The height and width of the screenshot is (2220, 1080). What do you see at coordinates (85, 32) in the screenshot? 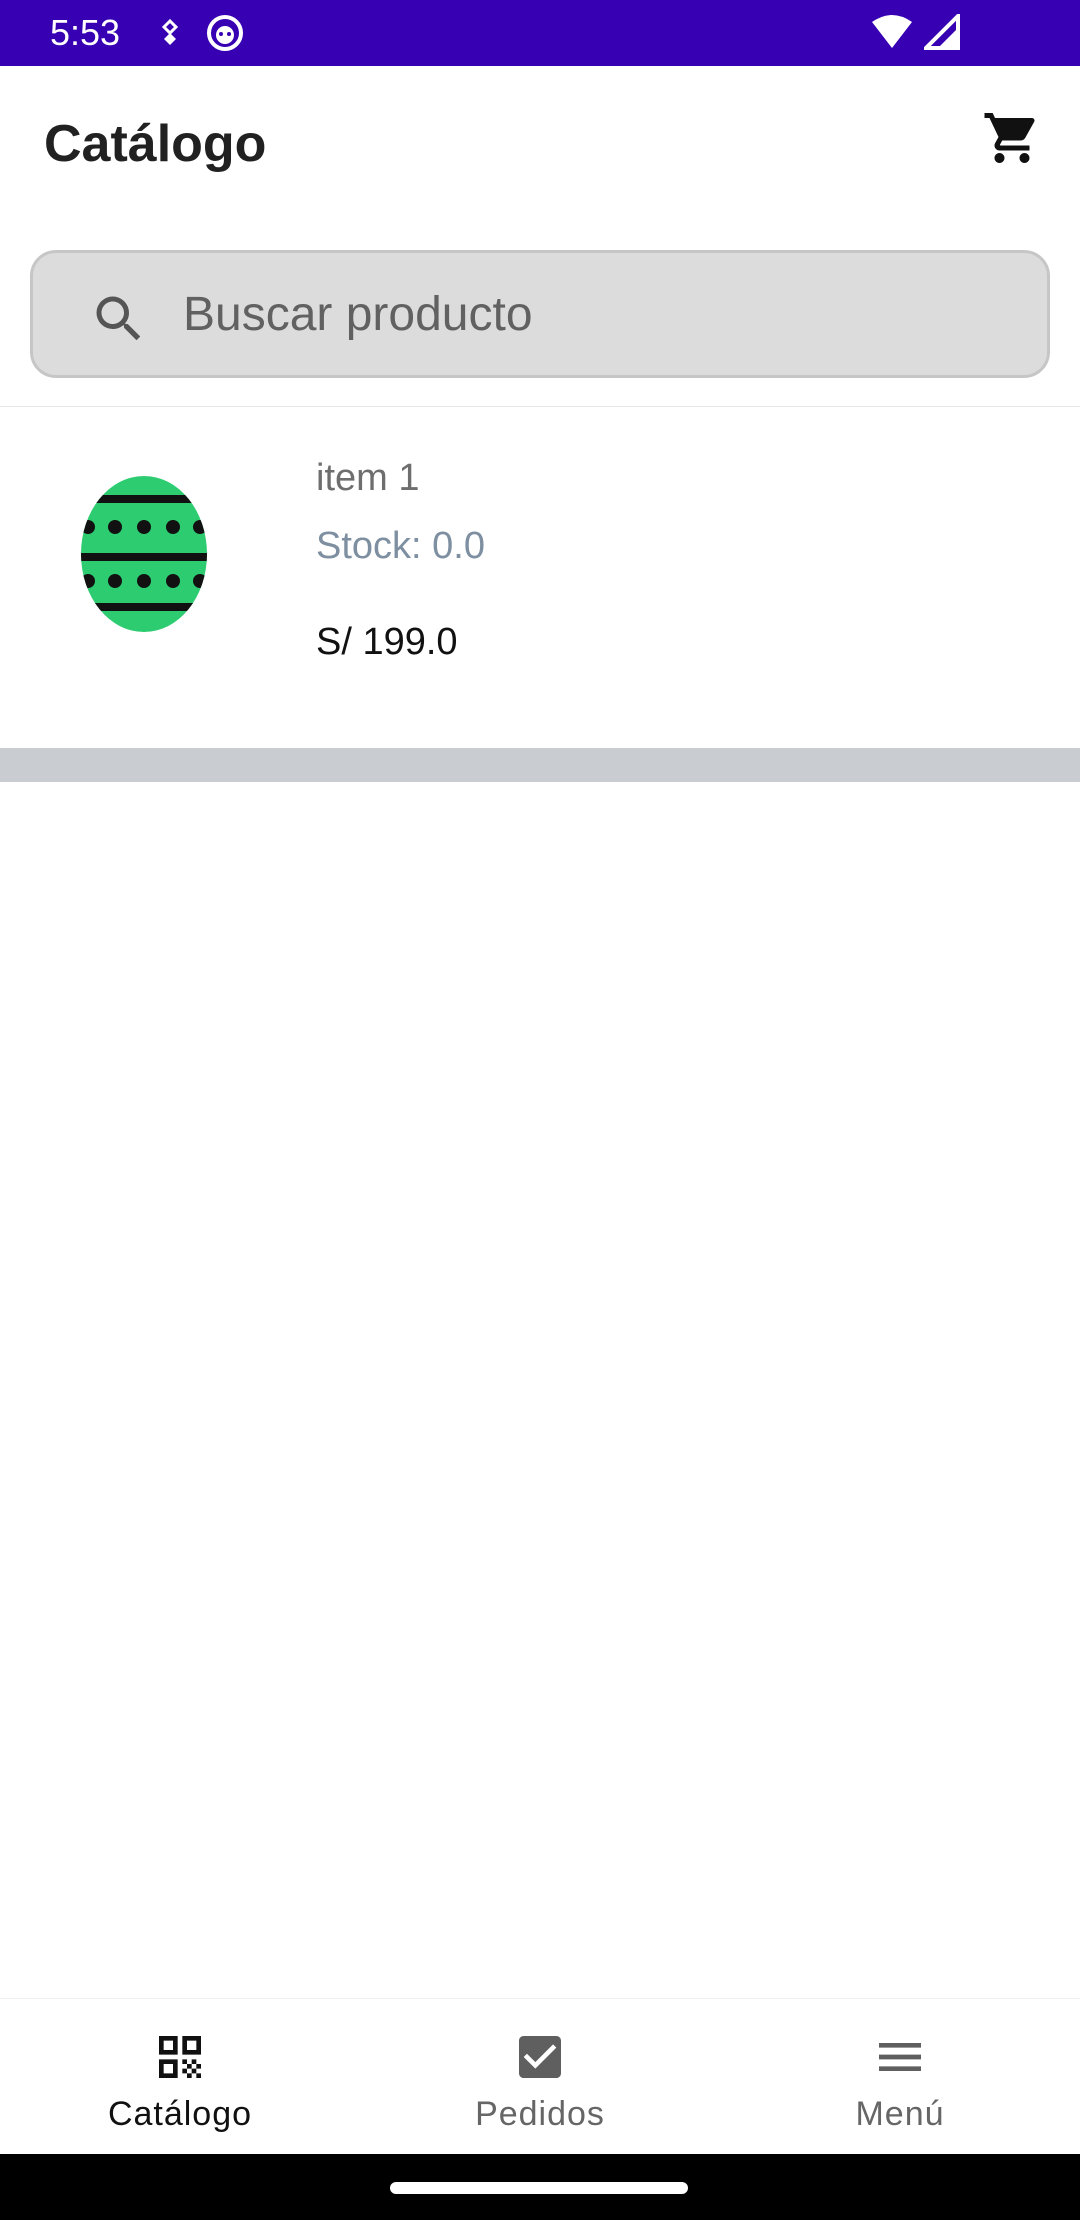
I see `status-time: 5:53` at bounding box center [85, 32].